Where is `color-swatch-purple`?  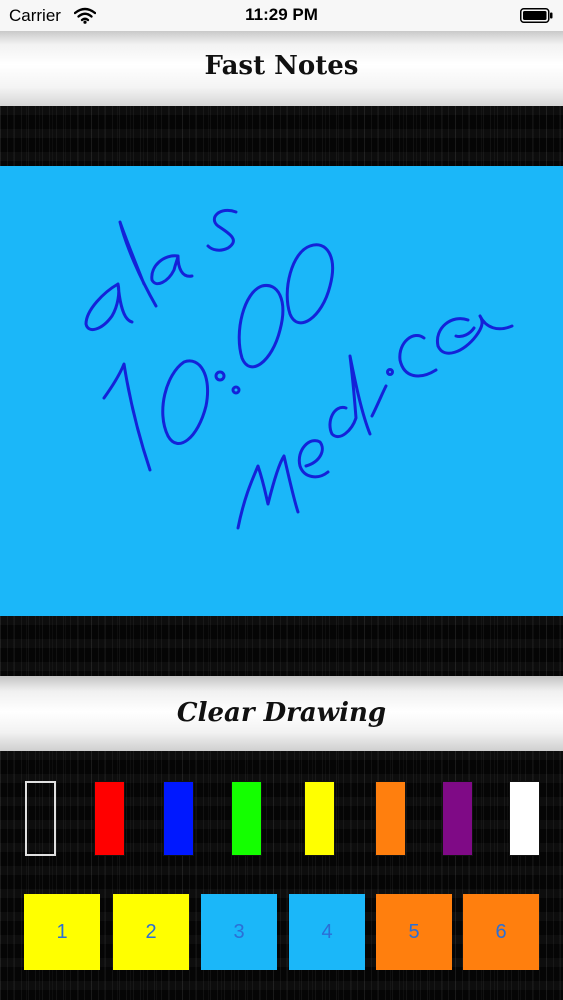 color-swatch-purple is located at coordinates (457, 818).